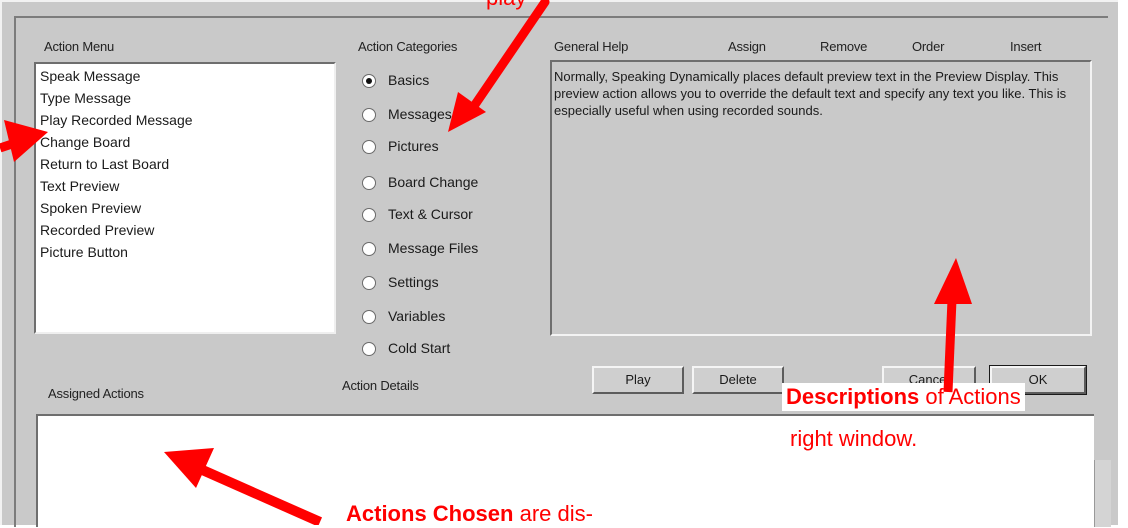 This screenshot has height=528, width=1128. I want to click on descriptions-callout-line2: right window., so click(854, 439).